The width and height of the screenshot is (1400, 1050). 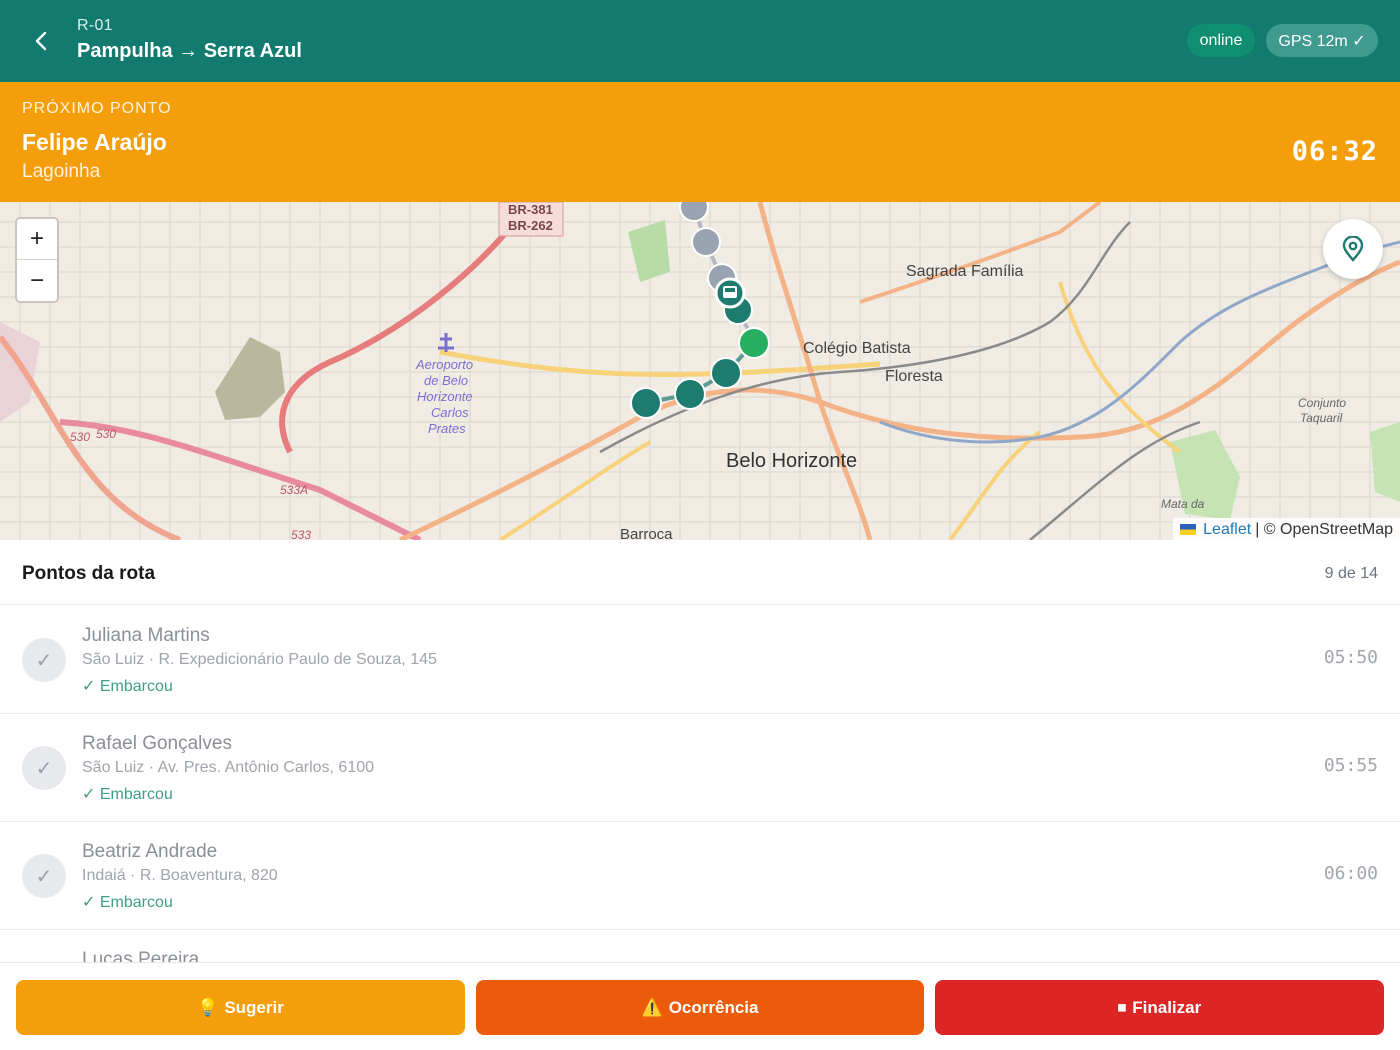 I want to click on route-stops-title: Pontos da rota, so click(x=89, y=573).